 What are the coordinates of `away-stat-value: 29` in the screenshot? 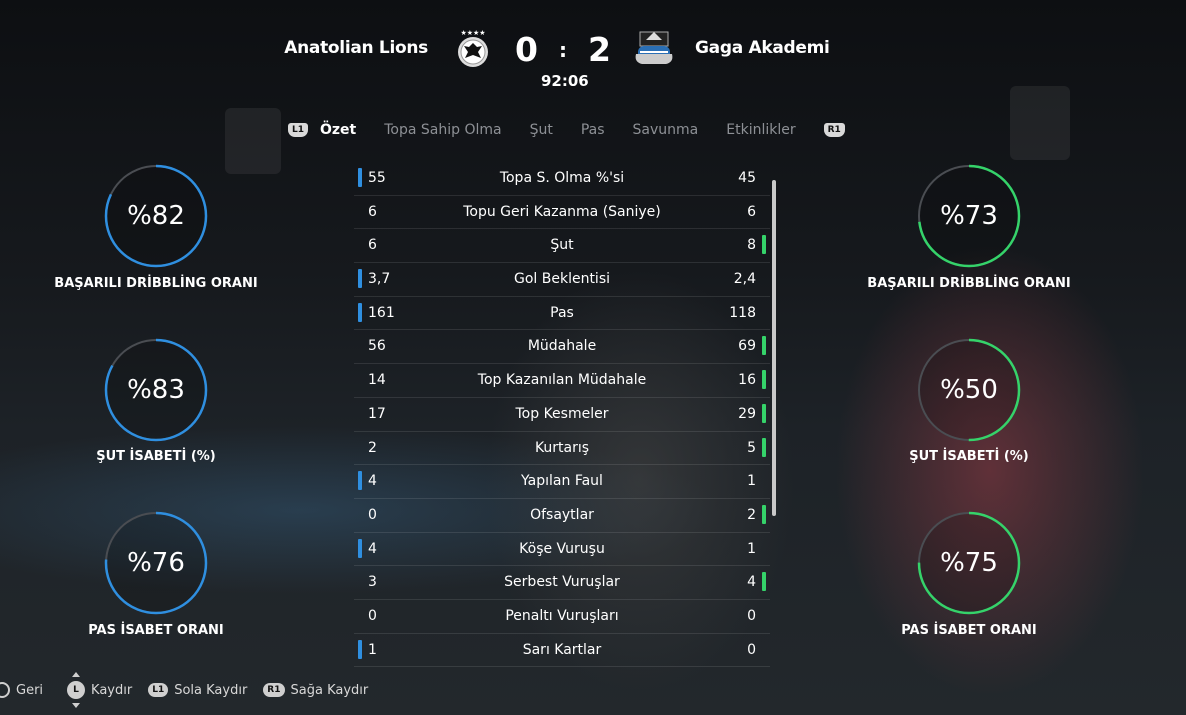 It's located at (747, 413).